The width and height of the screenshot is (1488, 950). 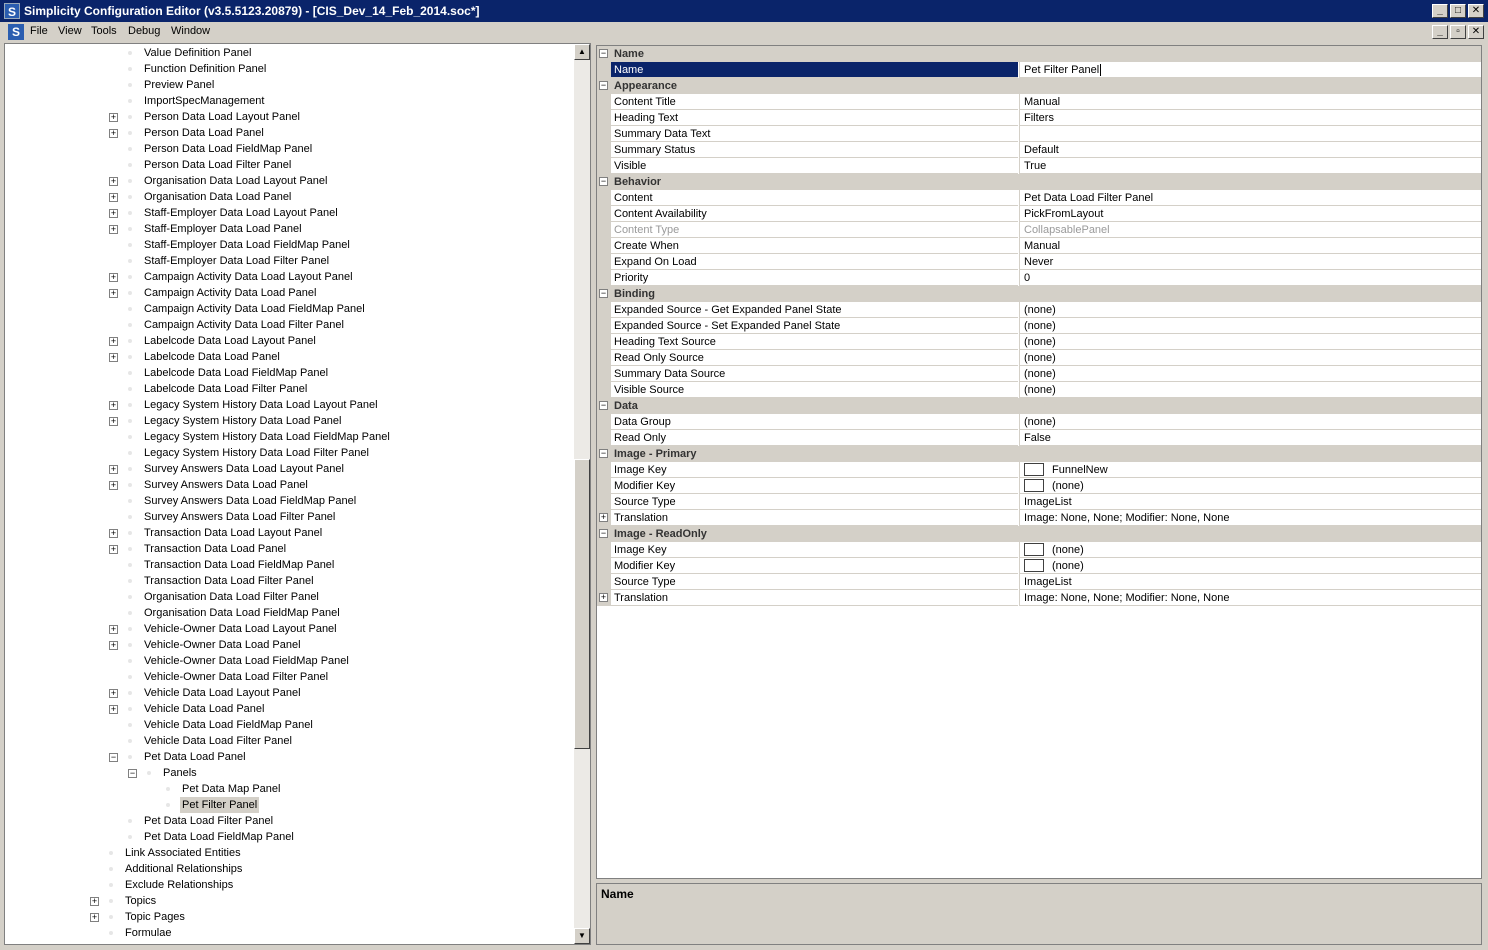 What do you see at coordinates (289, 693) in the screenshot?
I see `tree-node: + Vehicle Data Load Layout Panel` at bounding box center [289, 693].